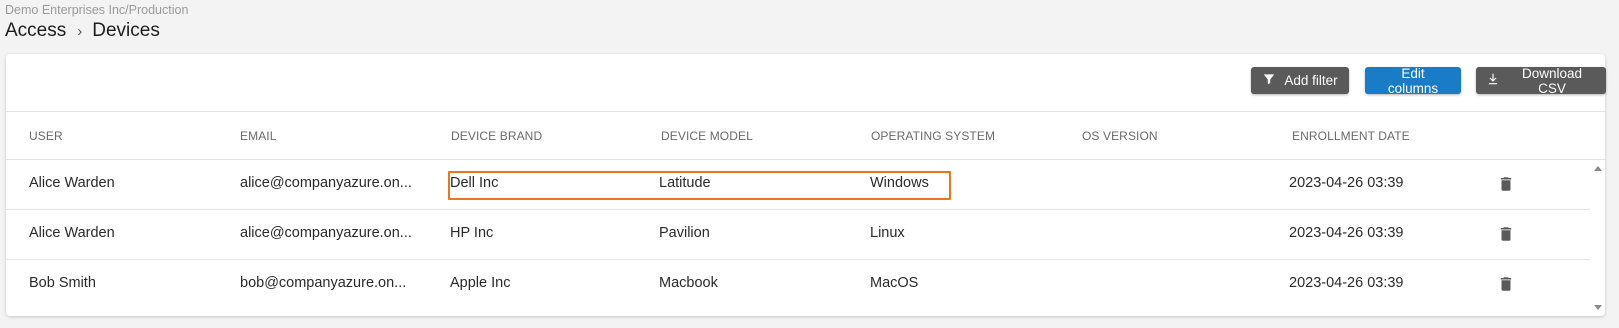  I want to click on add-filter-button: Add filter, so click(1300, 80).